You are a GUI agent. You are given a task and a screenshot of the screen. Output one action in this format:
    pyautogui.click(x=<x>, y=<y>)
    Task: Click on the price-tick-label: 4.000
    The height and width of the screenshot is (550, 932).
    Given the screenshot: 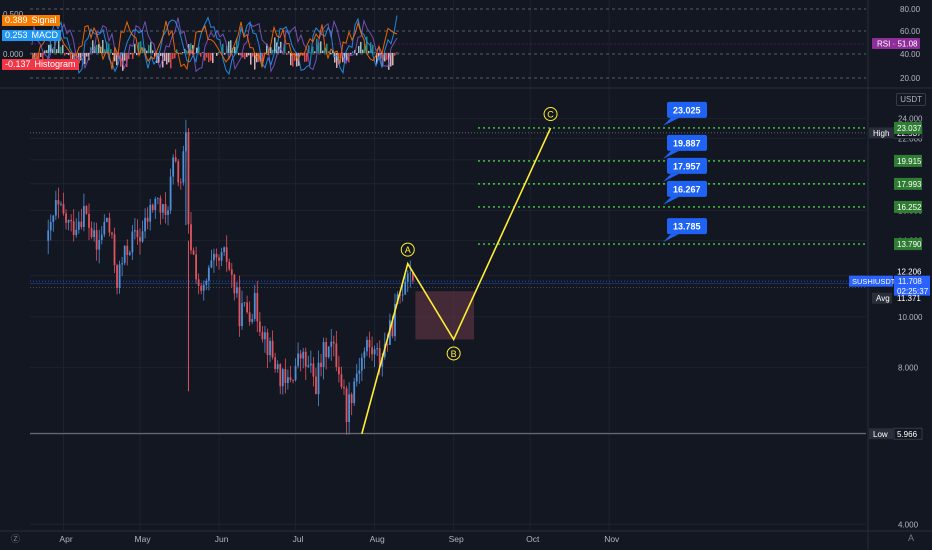 What is the action you would take?
    pyautogui.click(x=908, y=524)
    